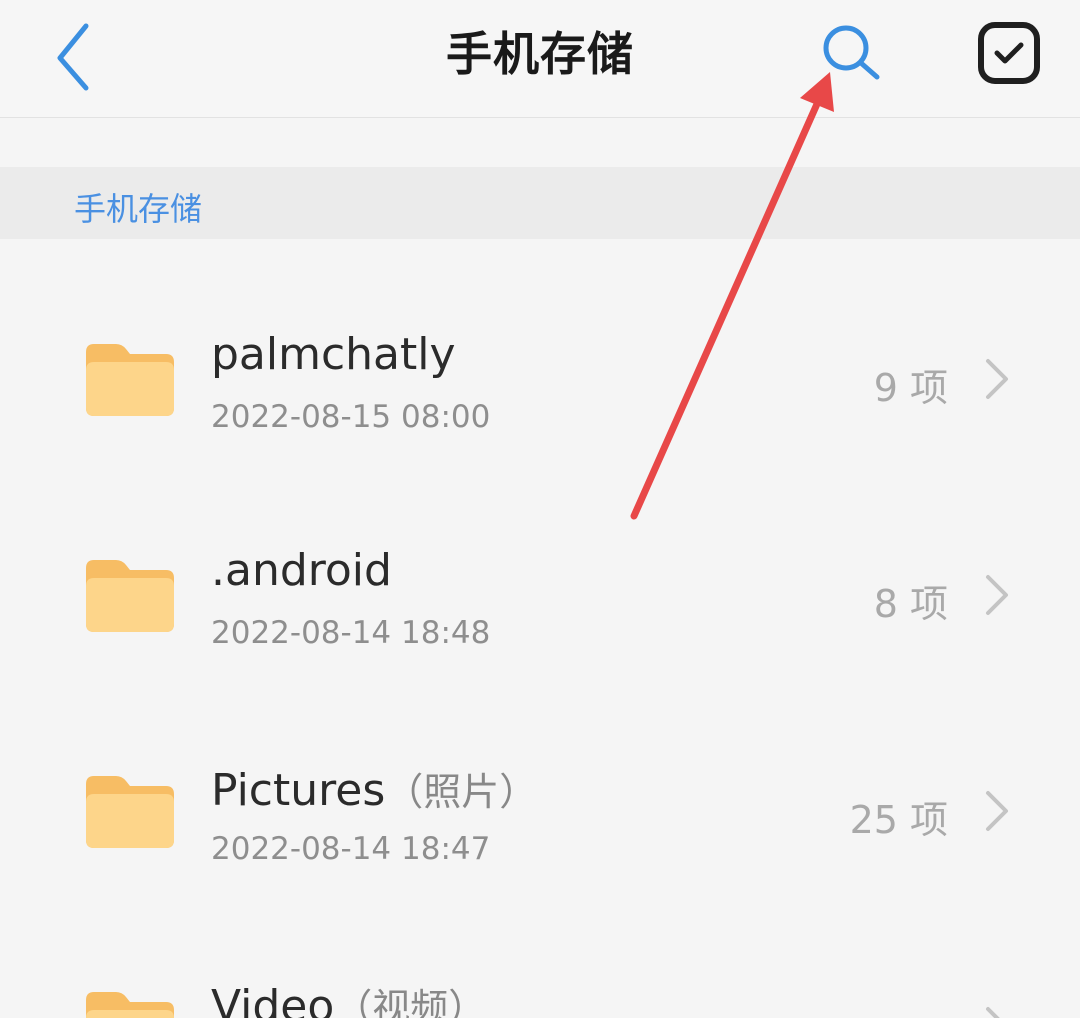 This screenshot has height=1018, width=1080. I want to click on file-date: 2022-08-15 08:00, so click(351, 417).